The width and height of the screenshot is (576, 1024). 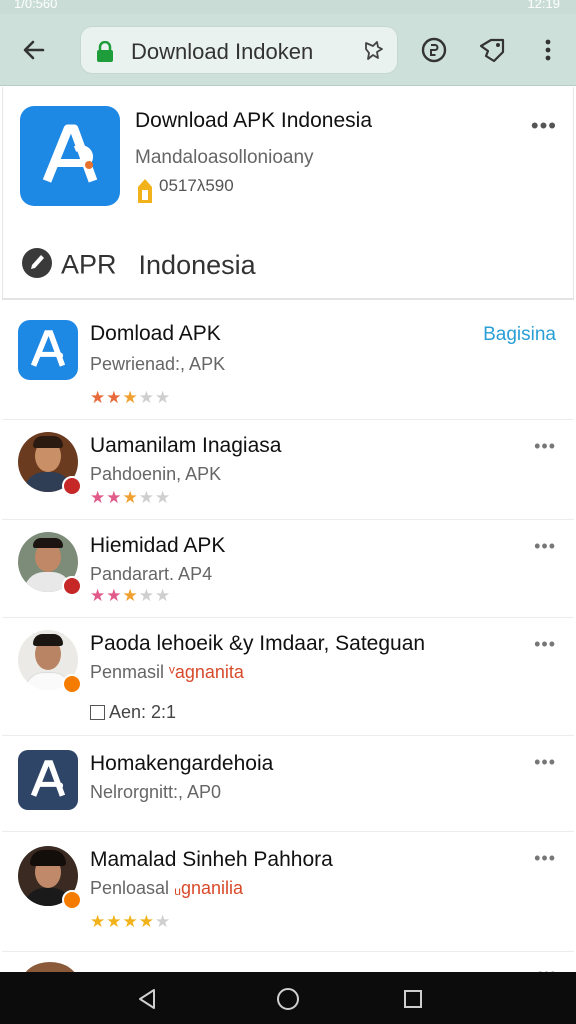 What do you see at coordinates (158, 364) in the screenshot?
I see `app-subtitle: Pewrienad:, APK` at bounding box center [158, 364].